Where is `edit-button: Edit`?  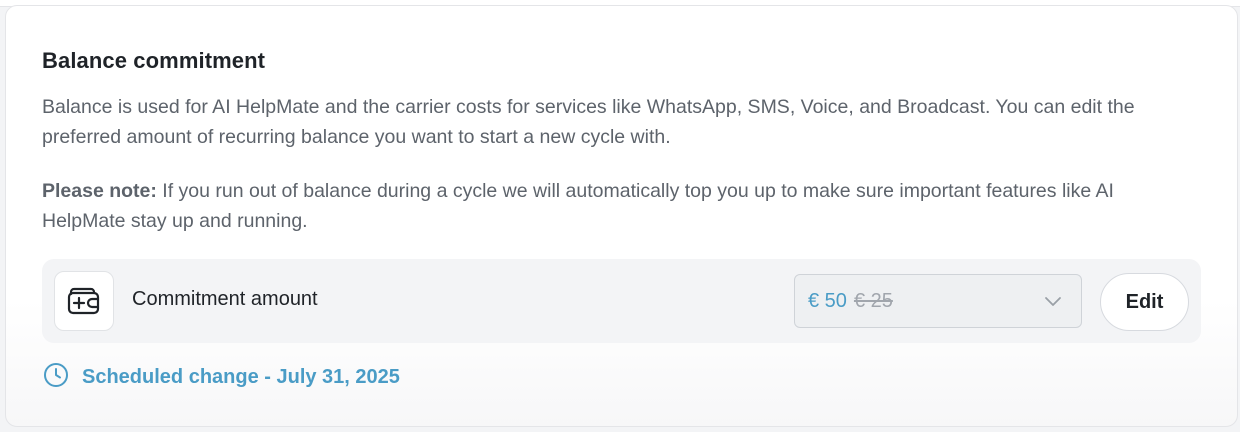
edit-button: Edit is located at coordinates (1144, 302).